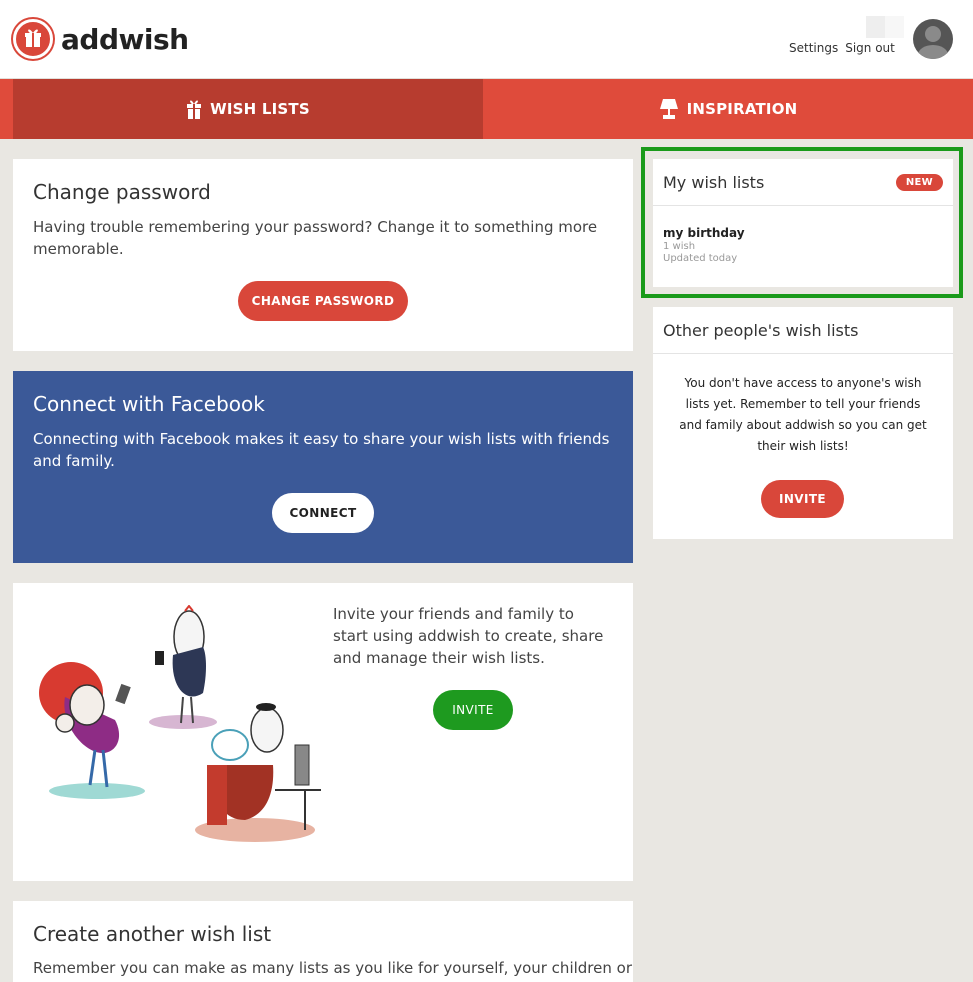 The height and width of the screenshot is (982, 973). Describe the element at coordinates (260, 109) in the screenshot. I see `tab-wish-lists-label: WISH LISTS` at that location.